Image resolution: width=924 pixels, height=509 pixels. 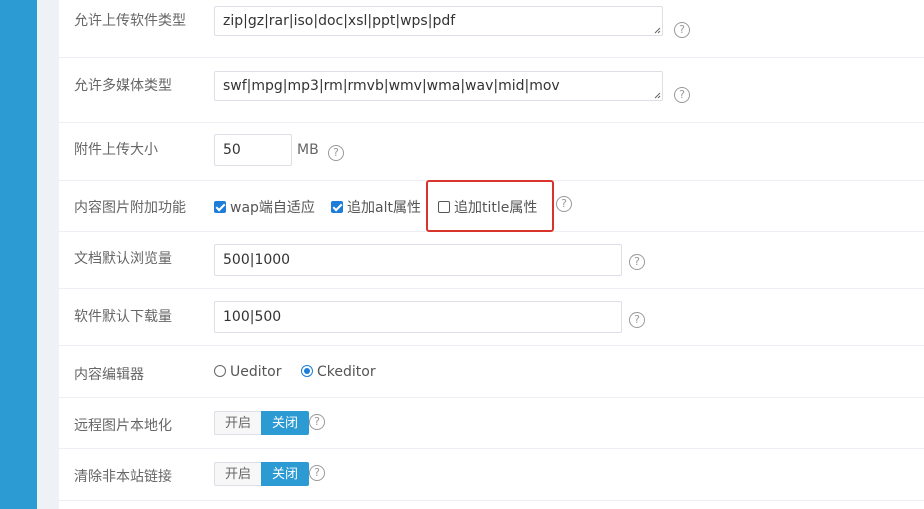 I want to click on checkbox-append-alt: 追加alt属性, so click(x=376, y=207).